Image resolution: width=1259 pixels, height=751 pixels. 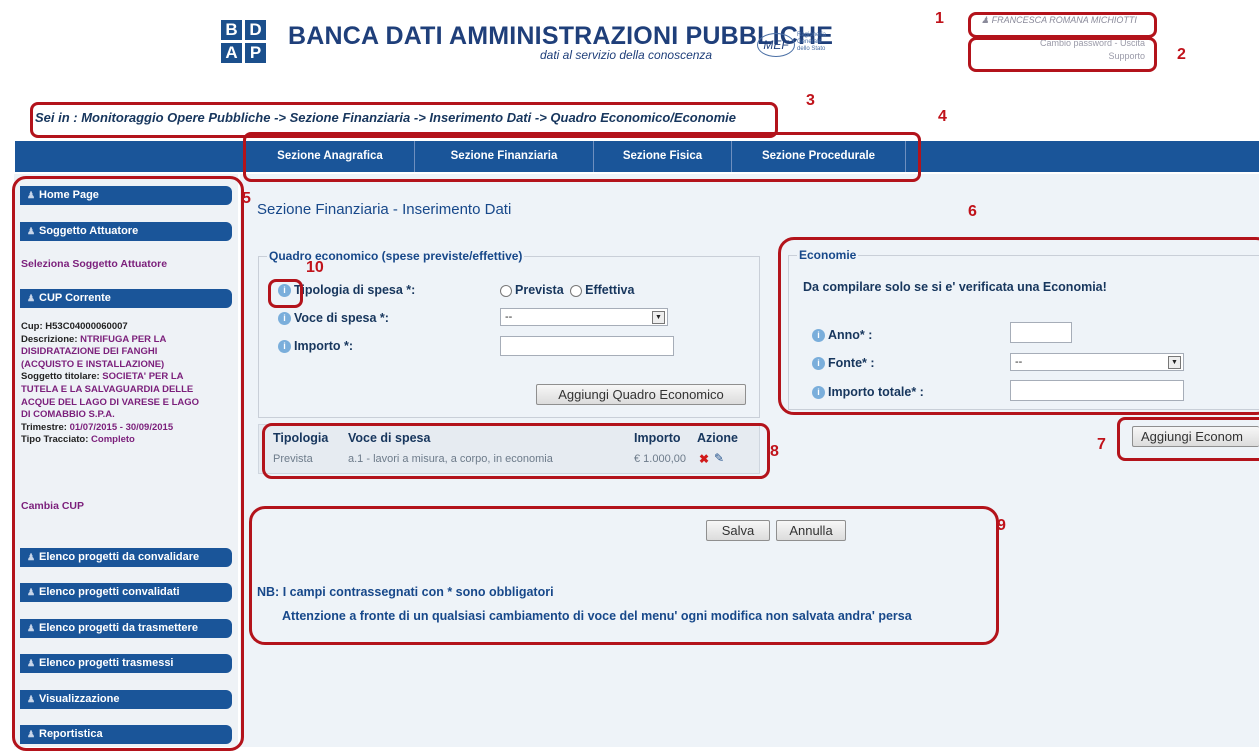 What do you see at coordinates (584, 317) in the screenshot?
I see `voce-select: -- ▼` at bounding box center [584, 317].